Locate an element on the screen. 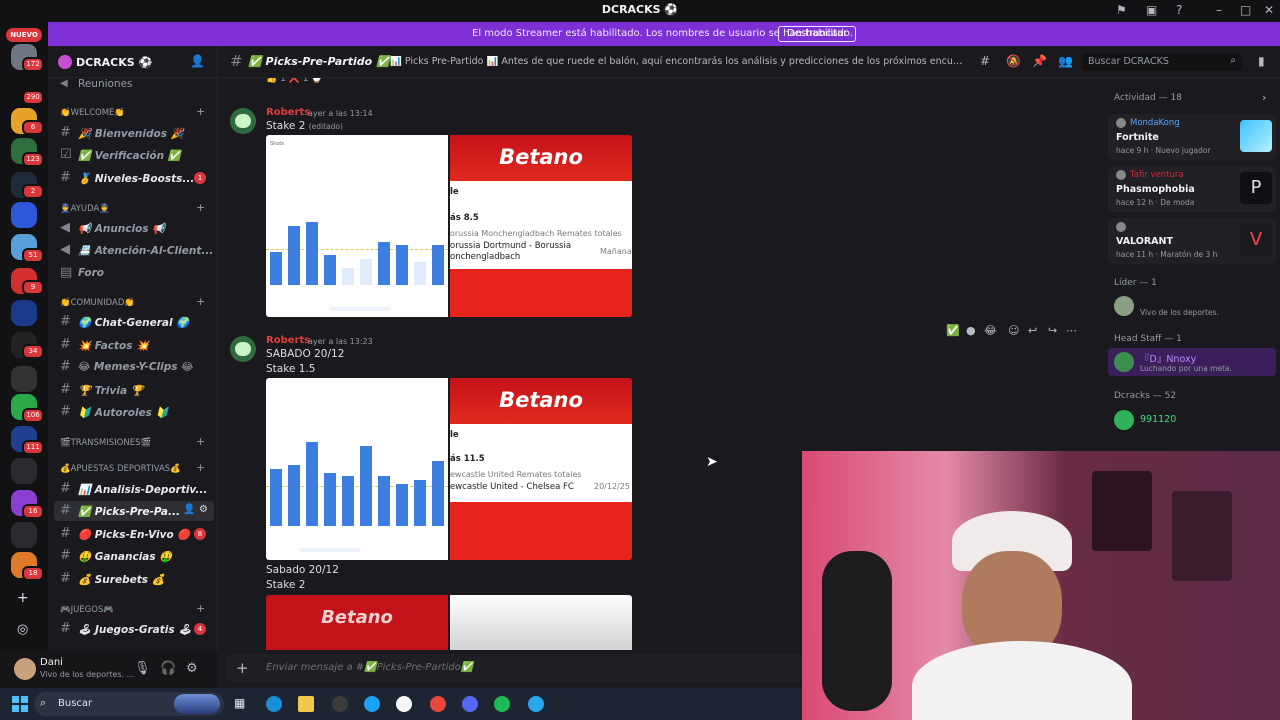 This screenshot has width=1280, height=720. mute-bell-icon: 🔕 is located at coordinates (1013, 61).